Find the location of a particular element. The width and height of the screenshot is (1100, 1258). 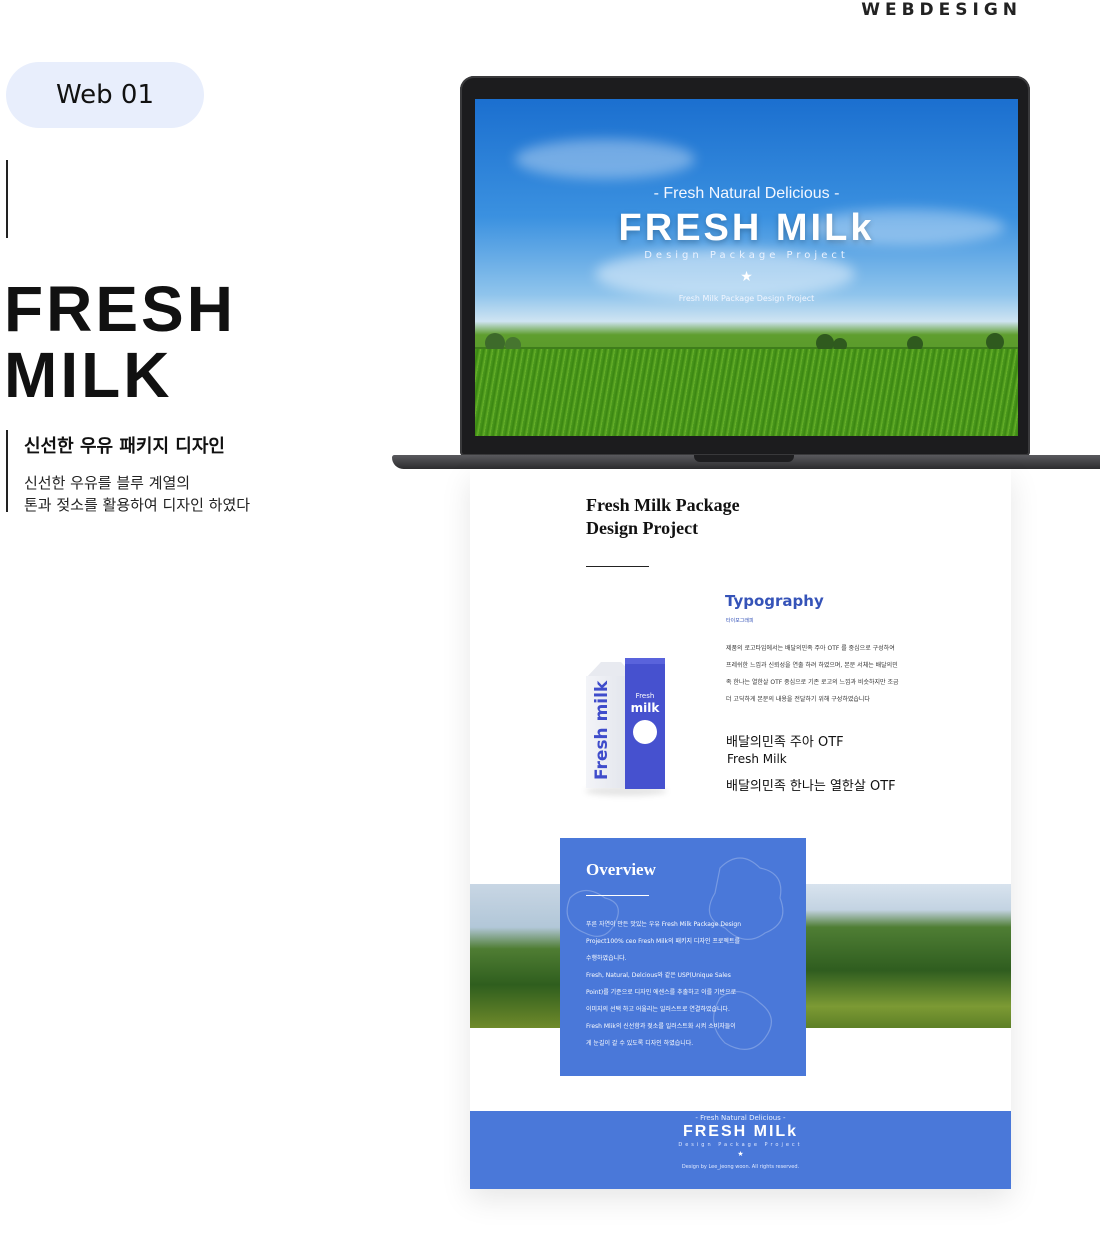

milk-carton-blue: Fresh milk is located at coordinates (645, 726).